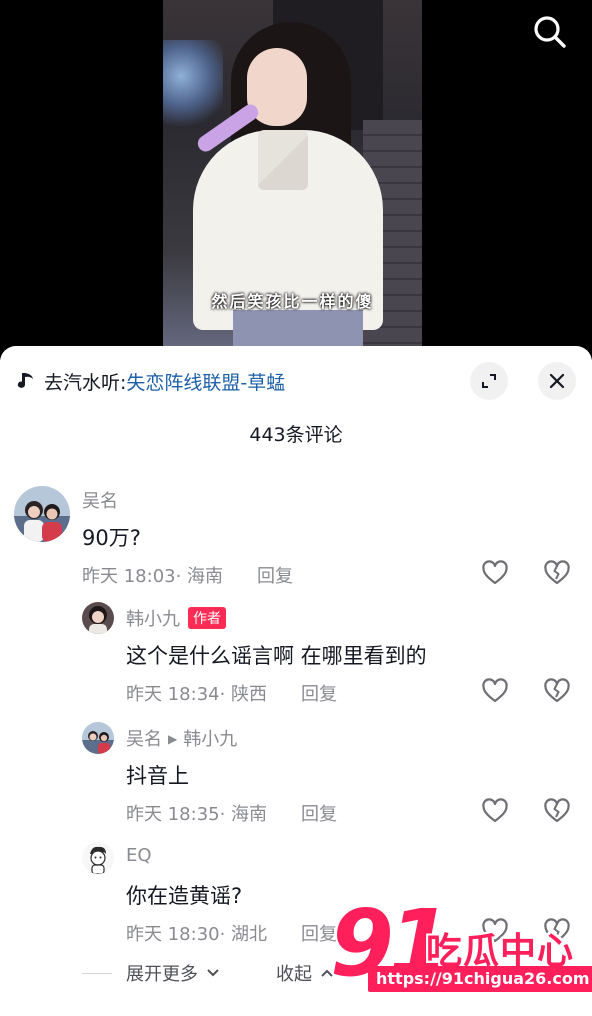  What do you see at coordinates (283, 160) in the screenshot?
I see `singer-collar` at bounding box center [283, 160].